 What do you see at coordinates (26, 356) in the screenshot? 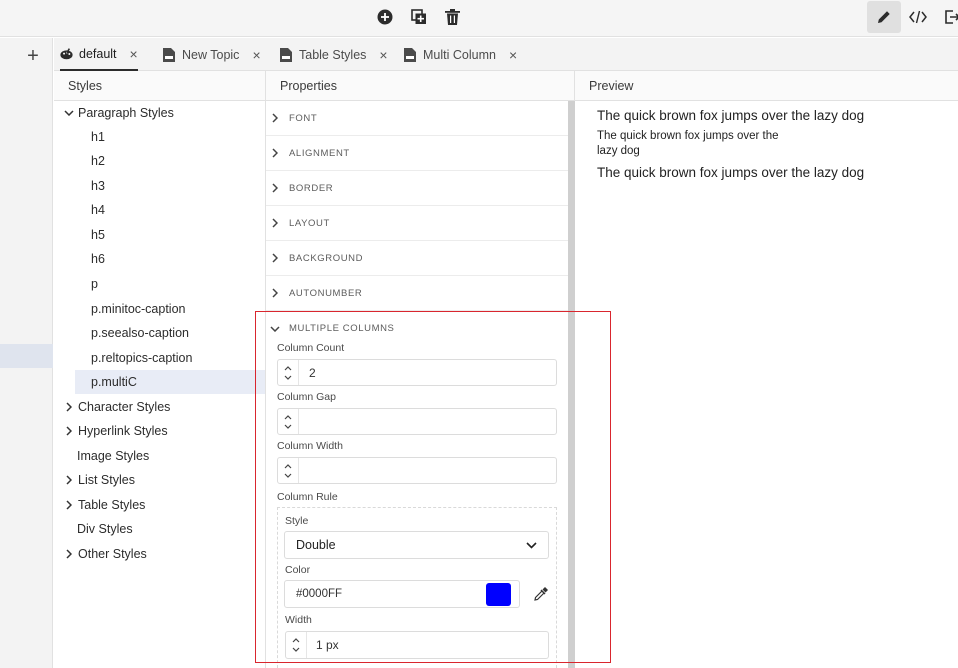
I see `rail-selection-indicator` at bounding box center [26, 356].